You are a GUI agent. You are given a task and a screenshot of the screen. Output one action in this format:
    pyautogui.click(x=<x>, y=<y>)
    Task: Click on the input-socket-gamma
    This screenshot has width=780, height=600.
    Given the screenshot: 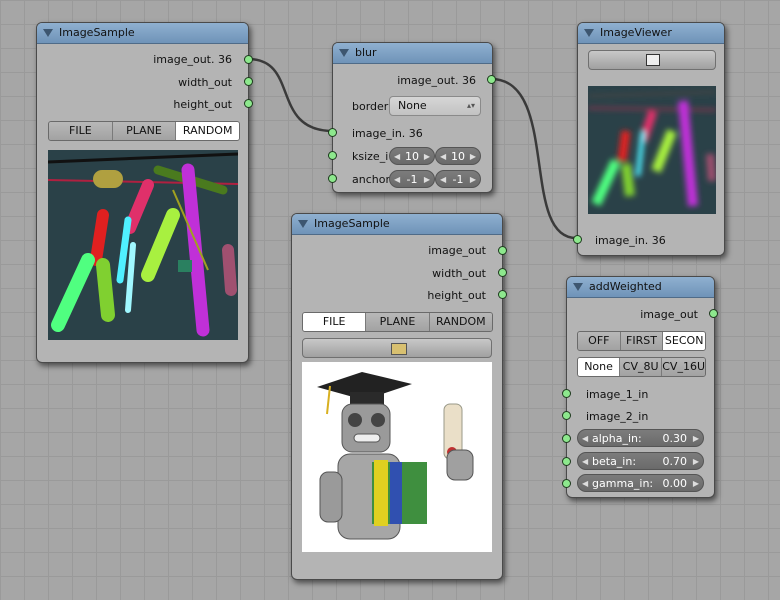 What is the action you would take?
    pyautogui.click(x=566, y=483)
    